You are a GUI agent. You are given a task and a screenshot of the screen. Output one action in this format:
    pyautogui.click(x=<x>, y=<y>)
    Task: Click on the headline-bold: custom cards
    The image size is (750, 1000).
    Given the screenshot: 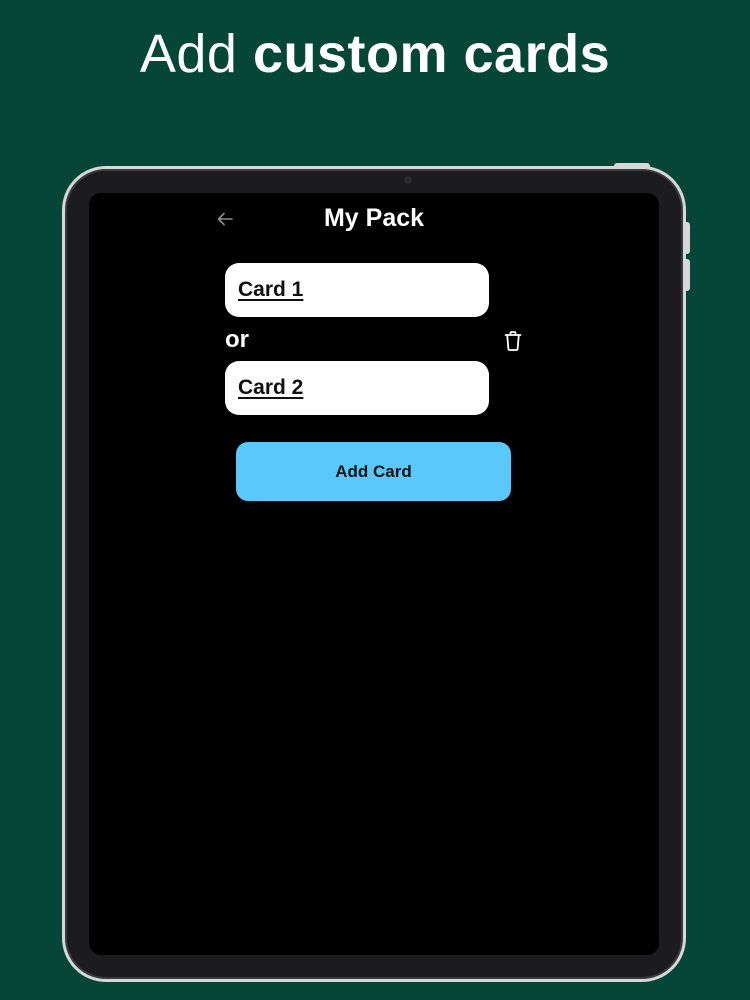 What is the action you would take?
    pyautogui.click(x=431, y=54)
    